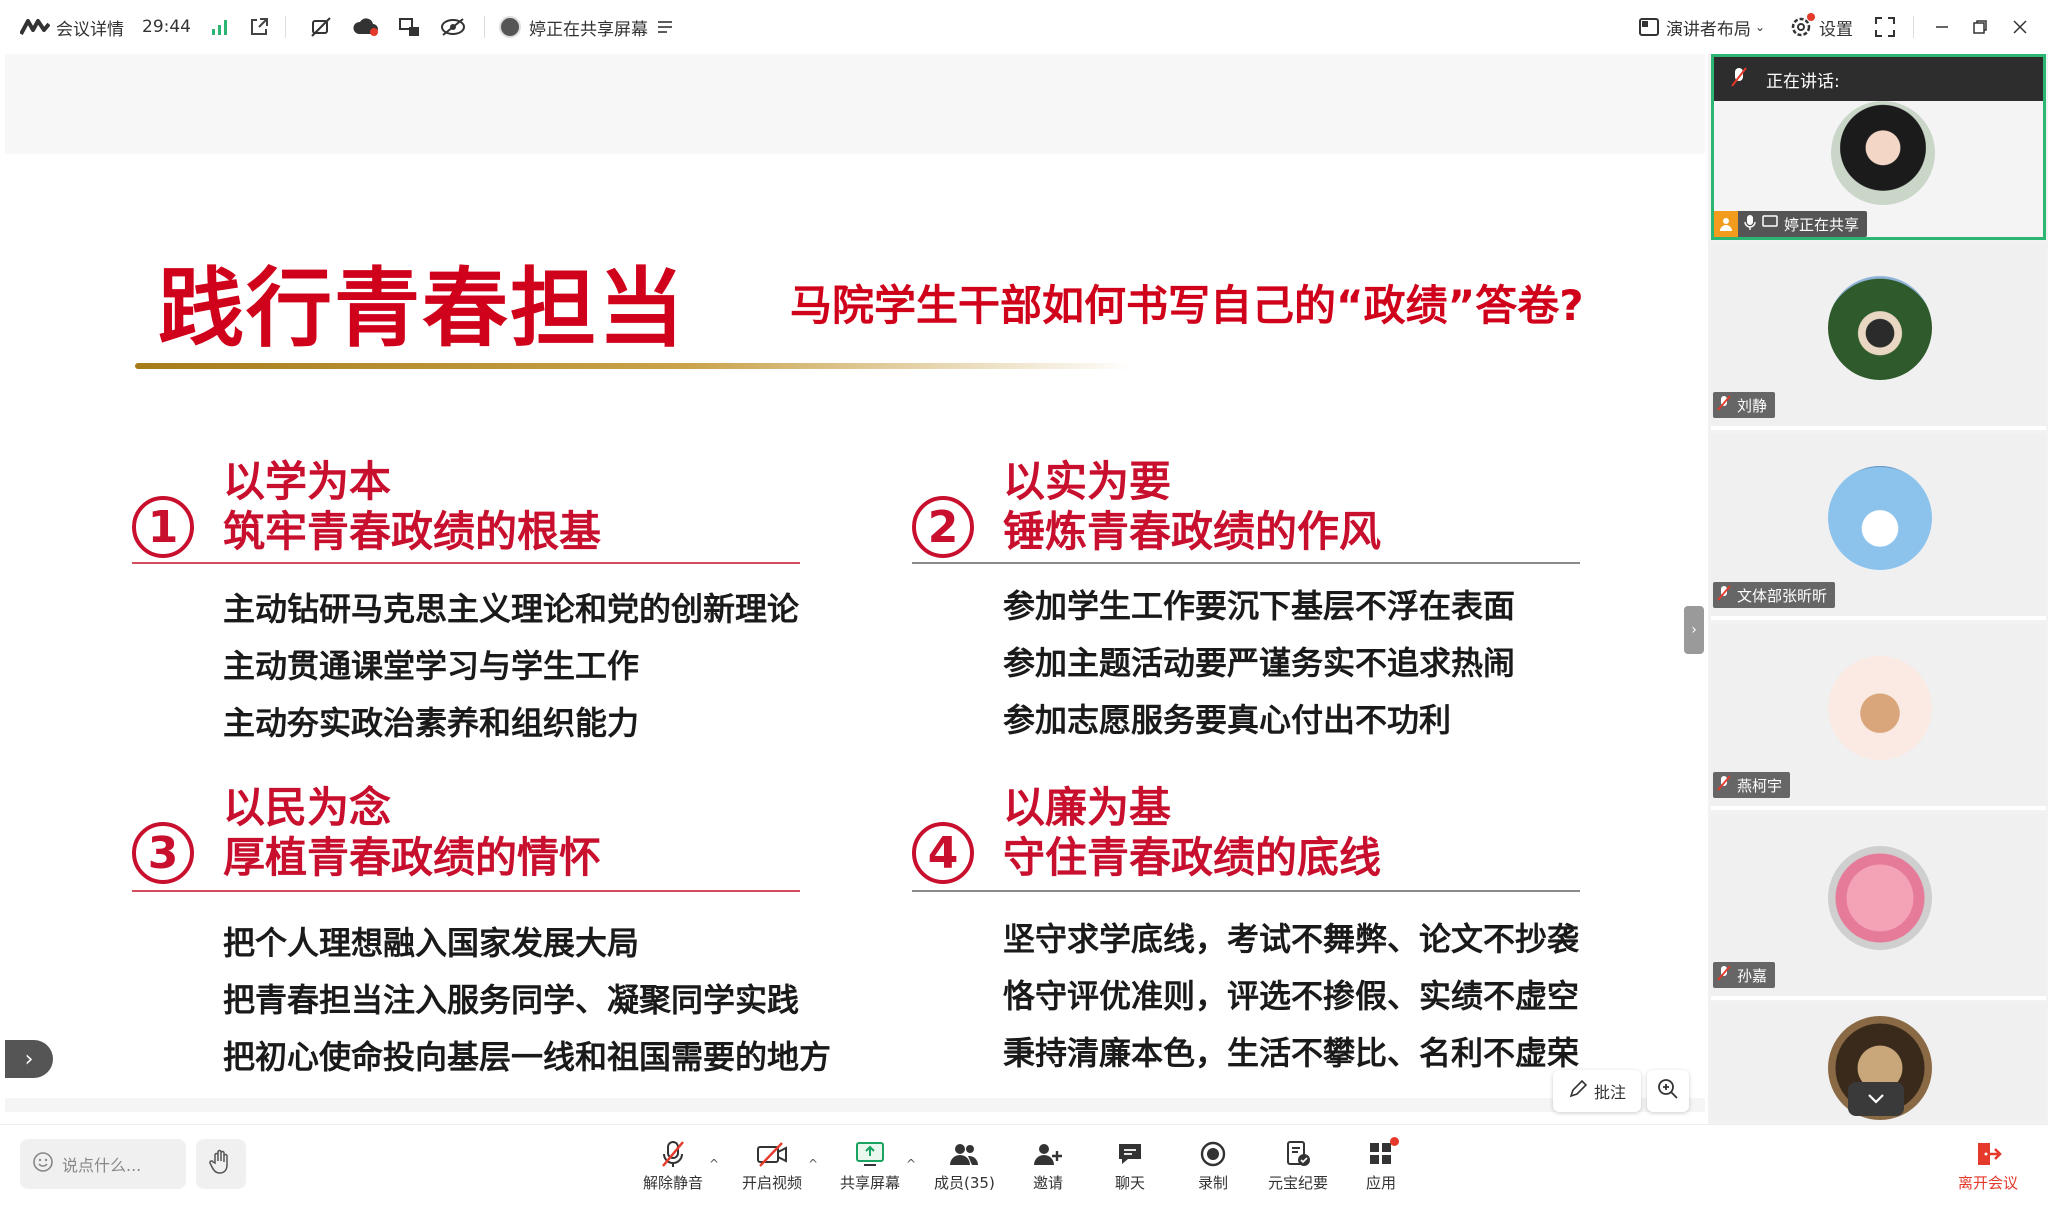  What do you see at coordinates (1213, 1166) in the screenshot?
I see `record-button: 录制` at bounding box center [1213, 1166].